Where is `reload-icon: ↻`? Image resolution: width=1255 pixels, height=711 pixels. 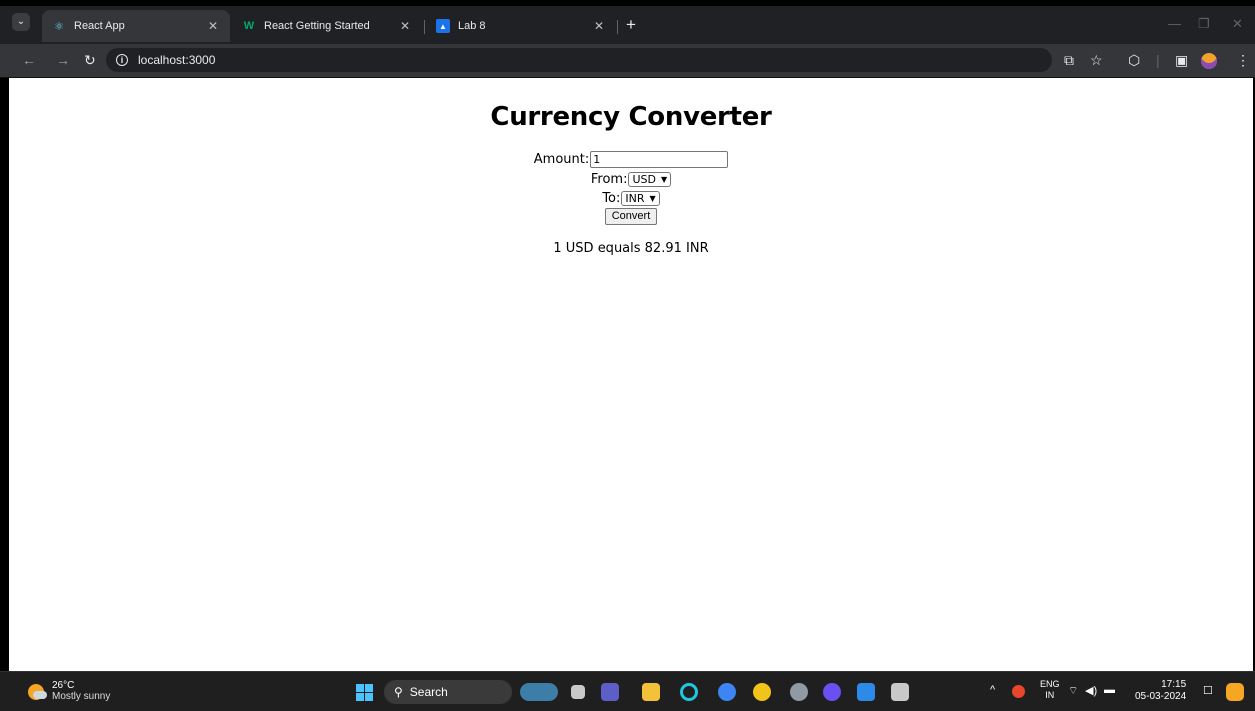
reload-icon: ↻ is located at coordinates (90, 60).